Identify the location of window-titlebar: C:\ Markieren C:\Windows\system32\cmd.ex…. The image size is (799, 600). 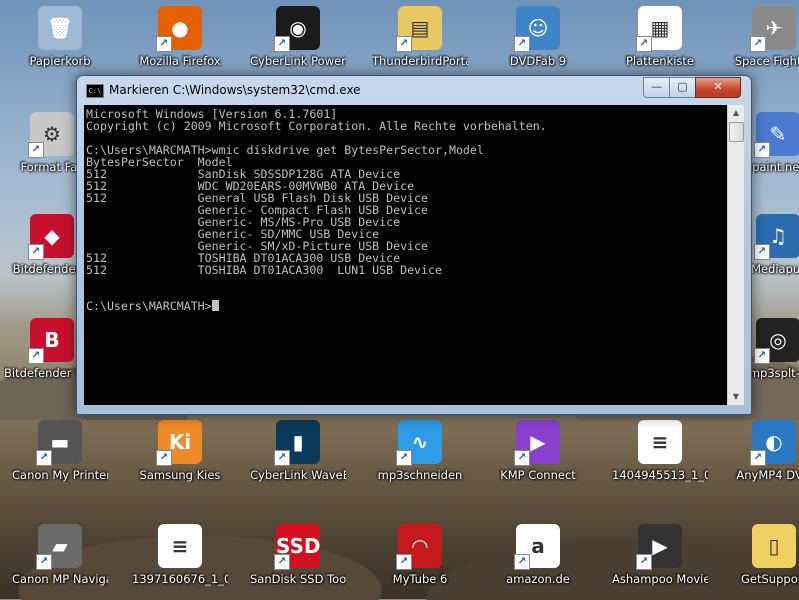
(414, 90).